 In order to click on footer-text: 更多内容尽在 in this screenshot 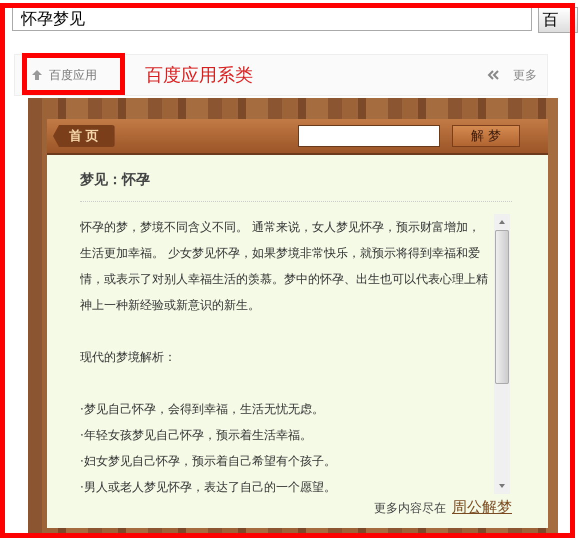, I will do `click(410, 508)`.